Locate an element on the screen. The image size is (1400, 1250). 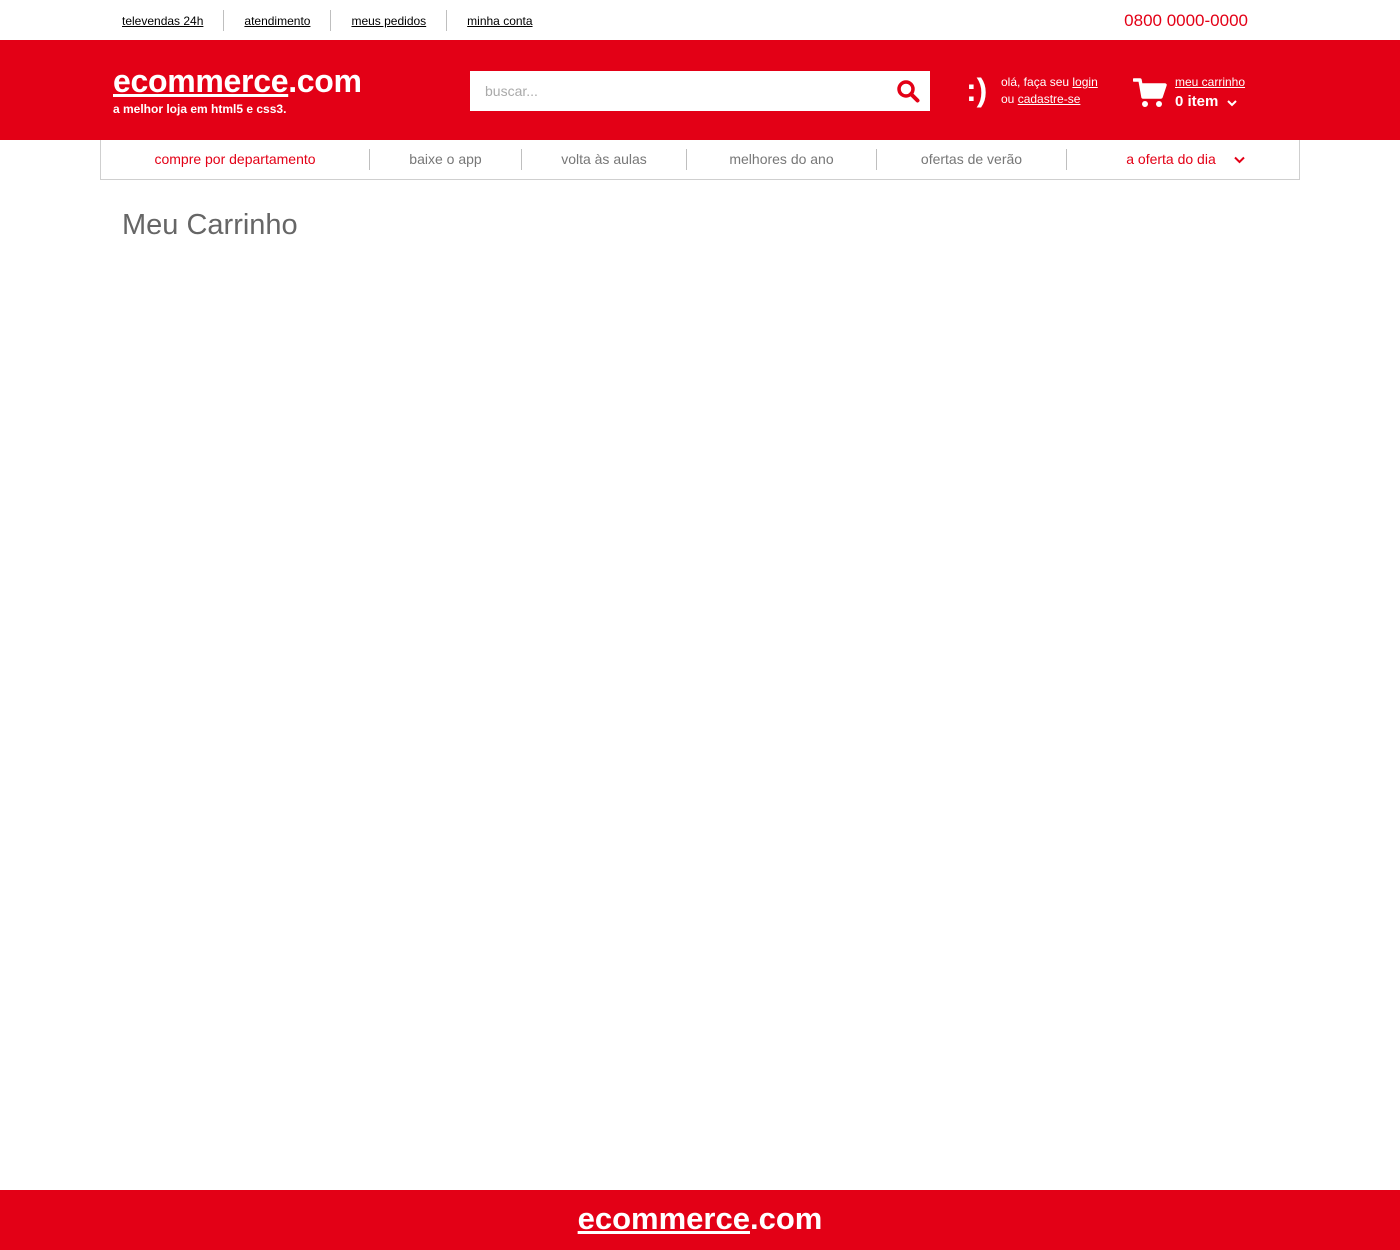
or-text: ou is located at coordinates (1008, 99).